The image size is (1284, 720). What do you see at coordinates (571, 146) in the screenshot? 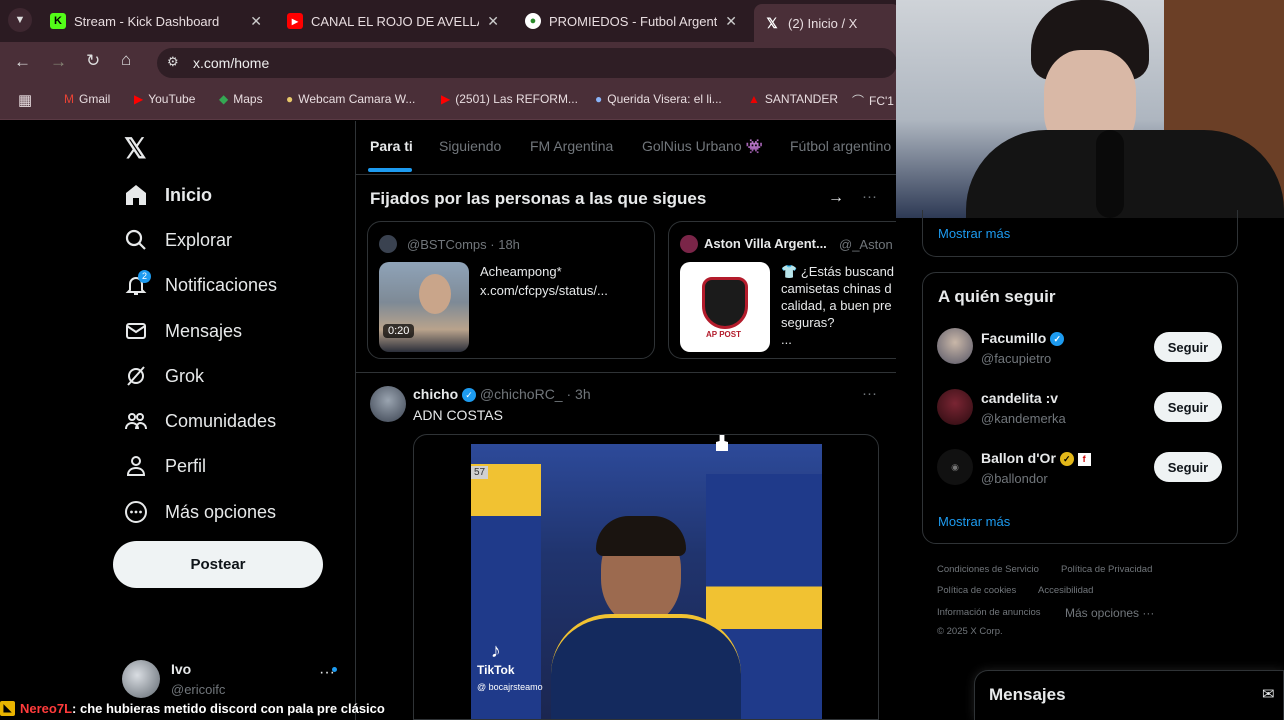
I see `tab-fm-argentina: FM Argentina` at bounding box center [571, 146].